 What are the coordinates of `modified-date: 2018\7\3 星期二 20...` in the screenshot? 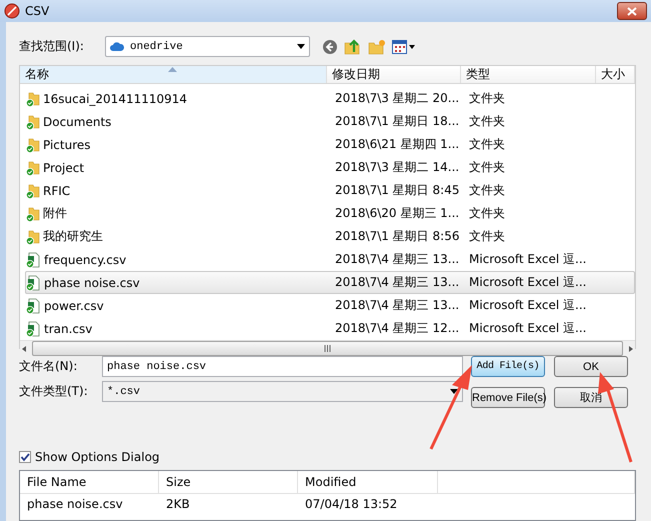 It's located at (397, 98).